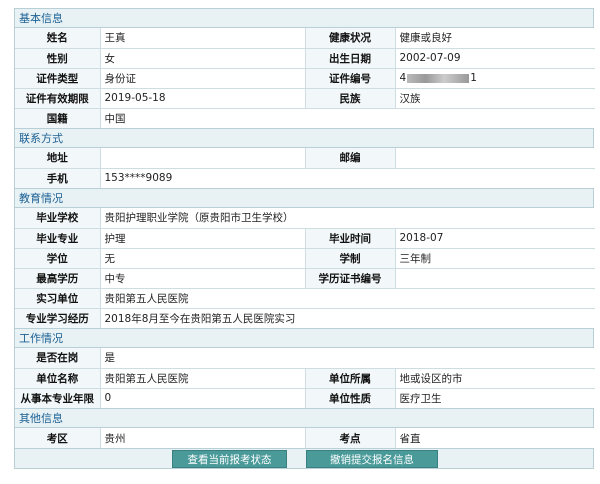 Image resolution: width=600 pixels, height=484 pixels. What do you see at coordinates (58, 358) in the screenshot?
I see `onduty-label: 是否在岗` at bounding box center [58, 358].